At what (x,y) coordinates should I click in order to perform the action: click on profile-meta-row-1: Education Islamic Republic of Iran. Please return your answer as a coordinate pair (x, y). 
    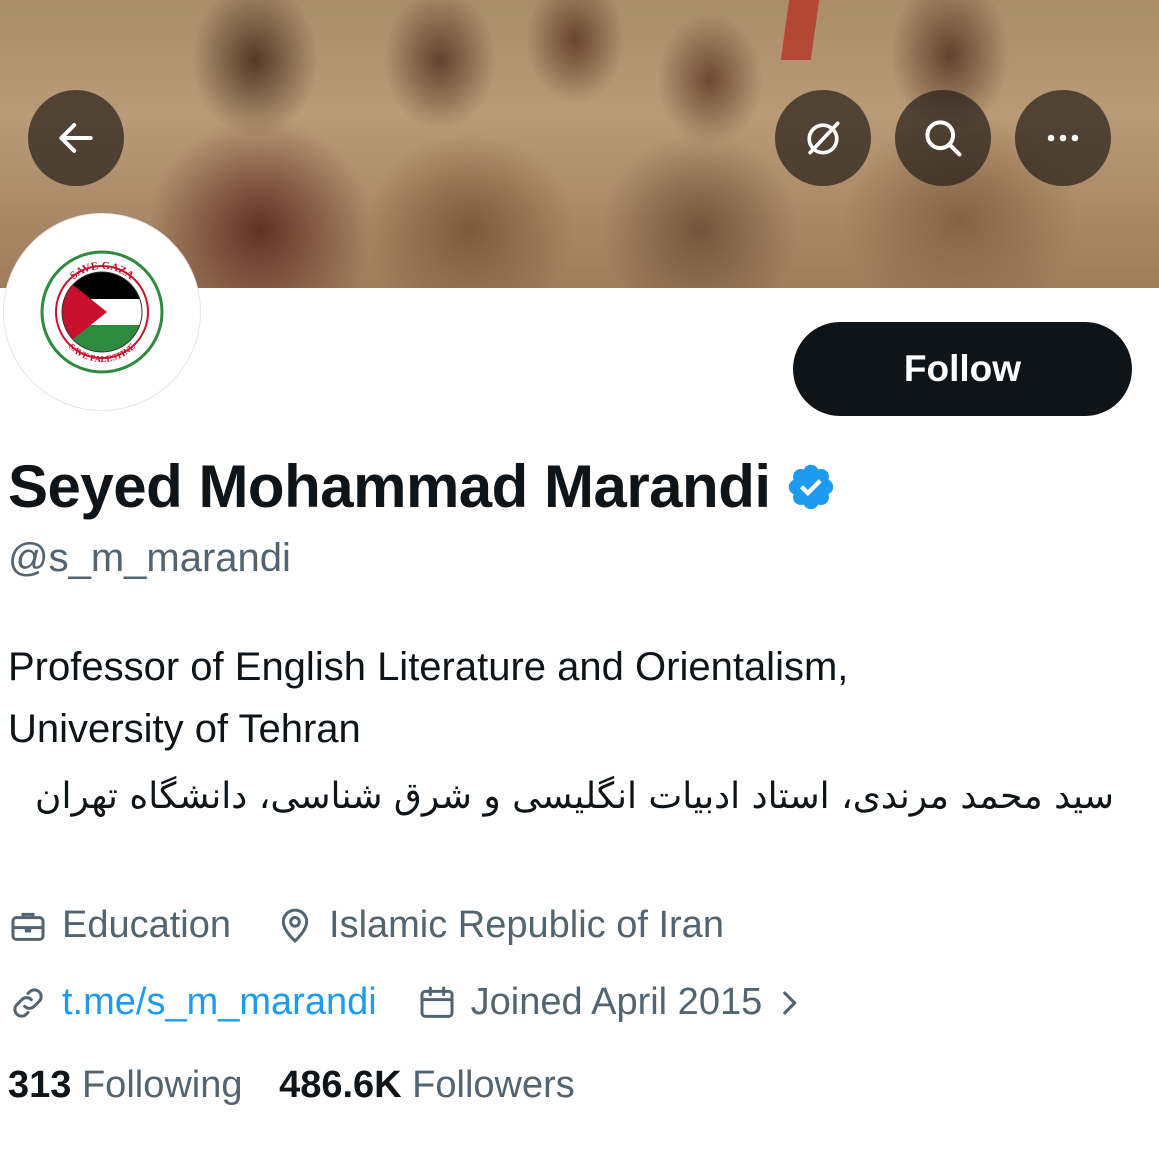
    Looking at the image, I should click on (366, 925).